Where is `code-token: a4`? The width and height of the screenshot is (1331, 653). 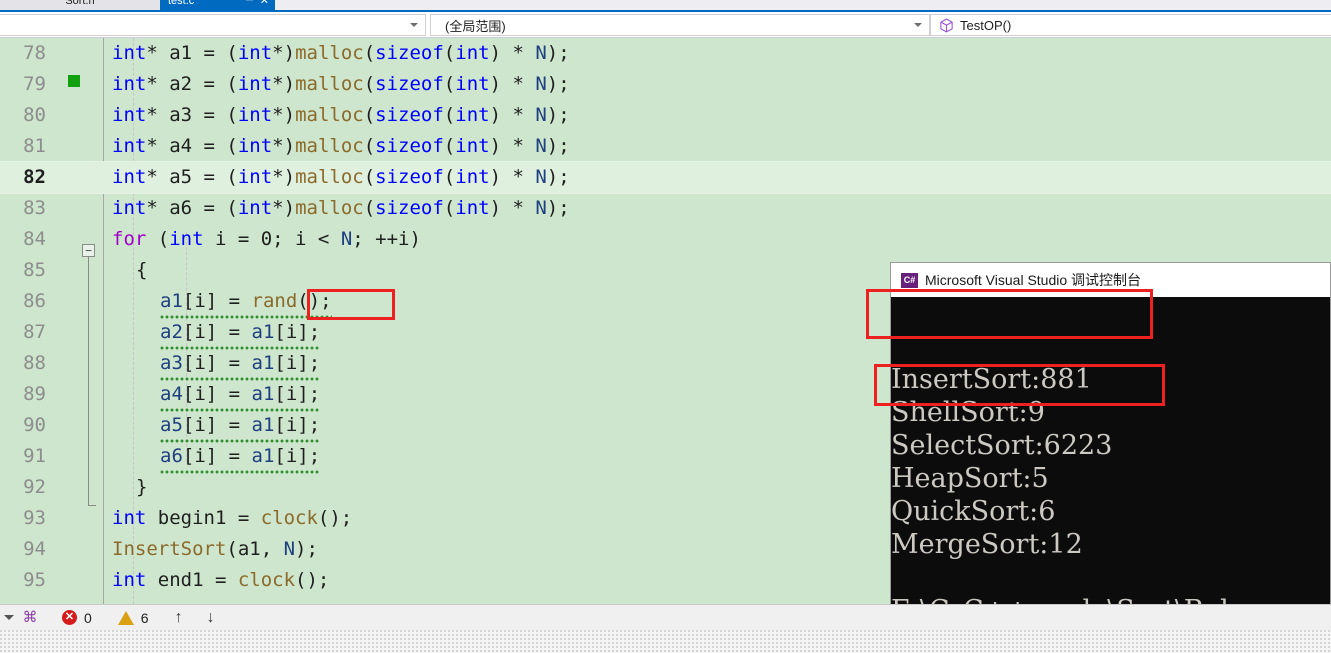
code-token: a4 is located at coordinates (171, 394).